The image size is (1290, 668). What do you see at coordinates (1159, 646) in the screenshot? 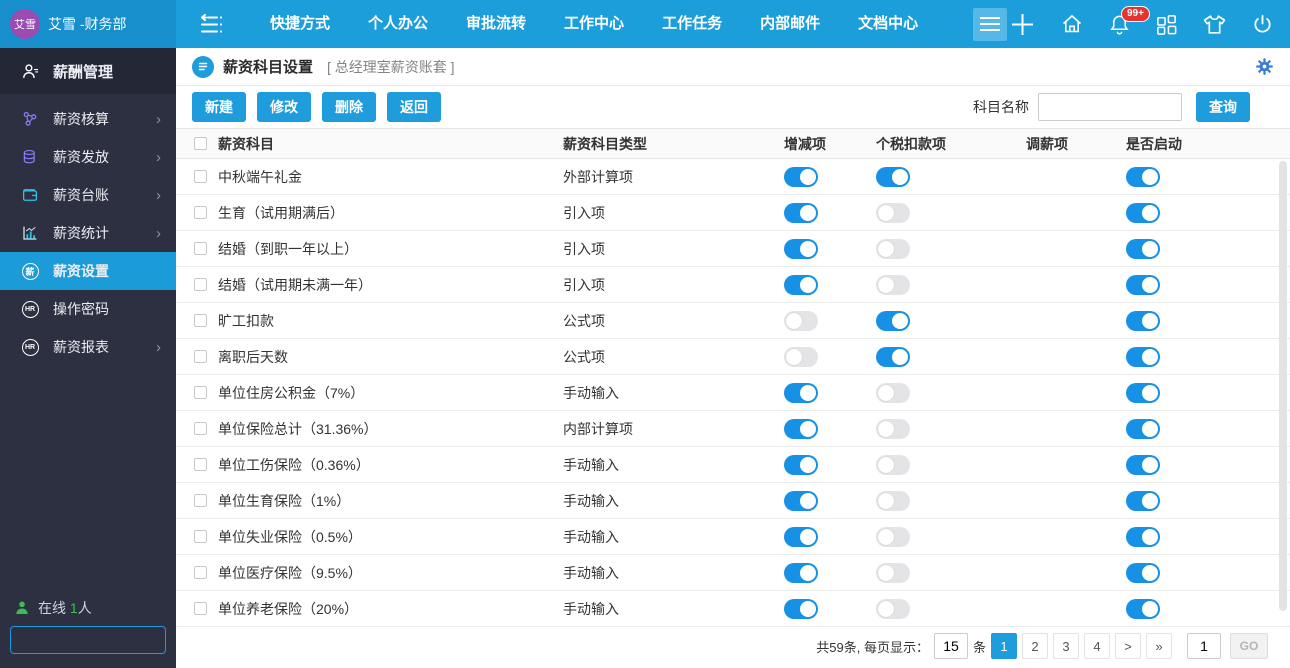
I see `last-page-button: »` at bounding box center [1159, 646].